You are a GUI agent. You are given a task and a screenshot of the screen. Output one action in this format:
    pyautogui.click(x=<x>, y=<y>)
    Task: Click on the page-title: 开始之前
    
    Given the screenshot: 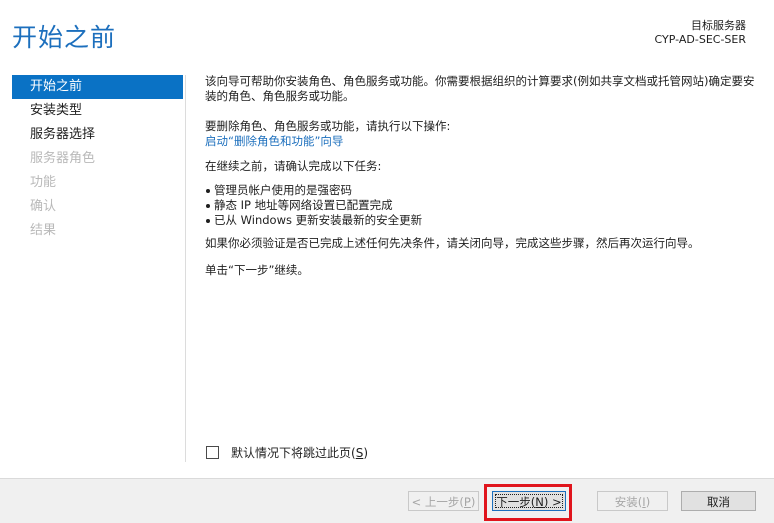 What is the action you would take?
    pyautogui.click(x=64, y=37)
    